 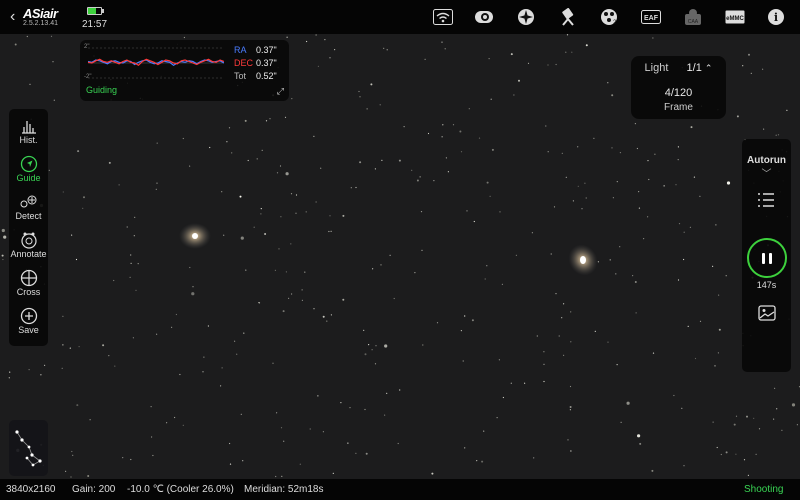 What do you see at coordinates (651, 17) in the screenshot?
I see `eaf-icon: EAF` at bounding box center [651, 17].